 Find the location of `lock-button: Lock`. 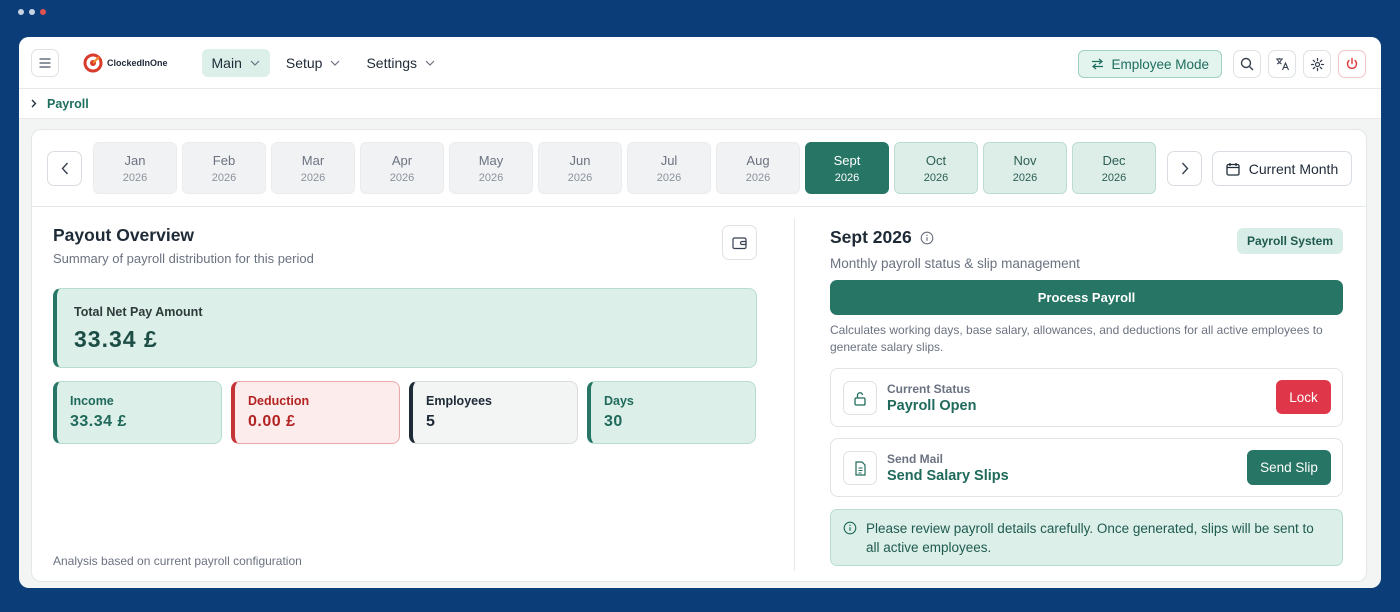

lock-button: Lock is located at coordinates (1303, 397).